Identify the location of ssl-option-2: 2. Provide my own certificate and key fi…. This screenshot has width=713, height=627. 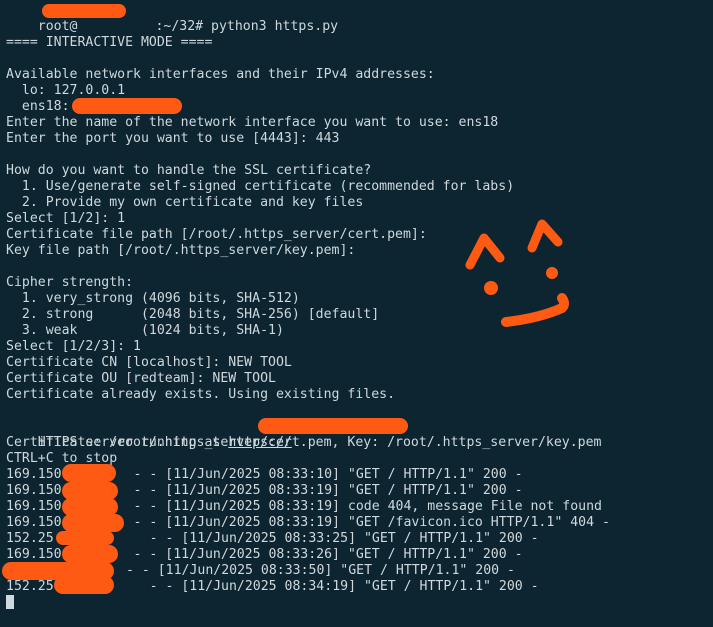
(185, 202).